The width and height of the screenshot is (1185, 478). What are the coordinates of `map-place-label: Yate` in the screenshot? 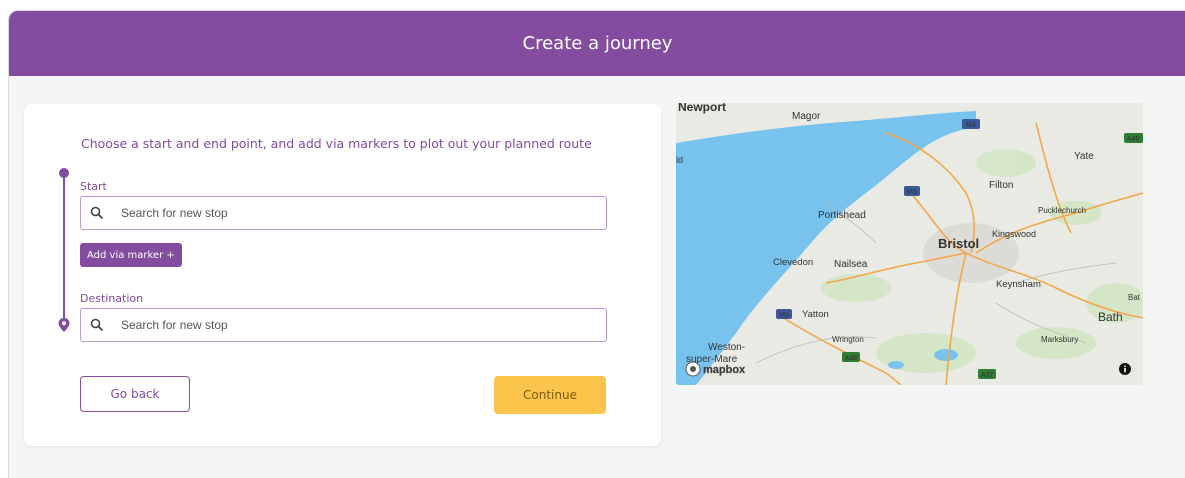 It's located at (1084, 156).